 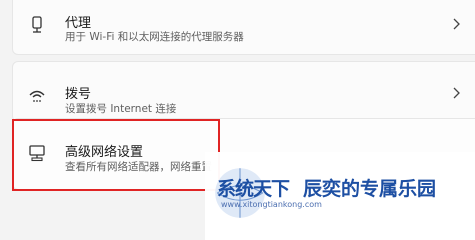 I want to click on dialup-icon, so click(x=37, y=96).